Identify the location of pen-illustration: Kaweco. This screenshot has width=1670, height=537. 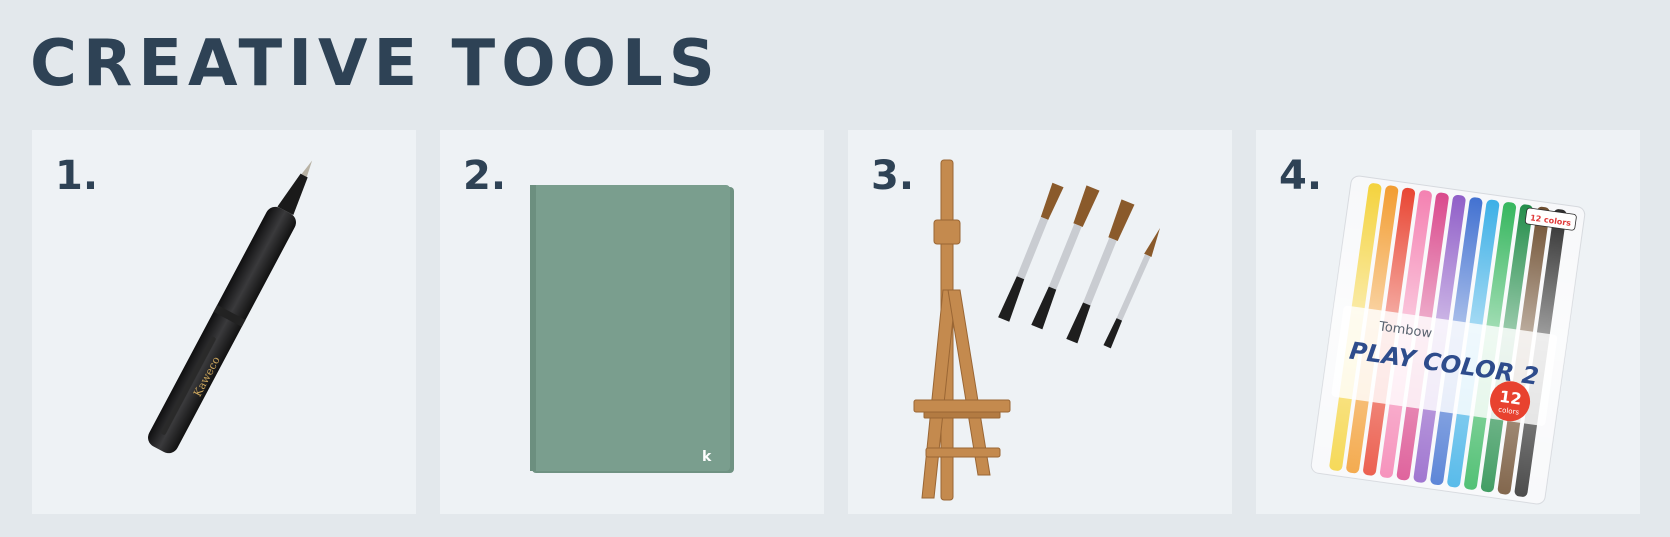
(230, 307).